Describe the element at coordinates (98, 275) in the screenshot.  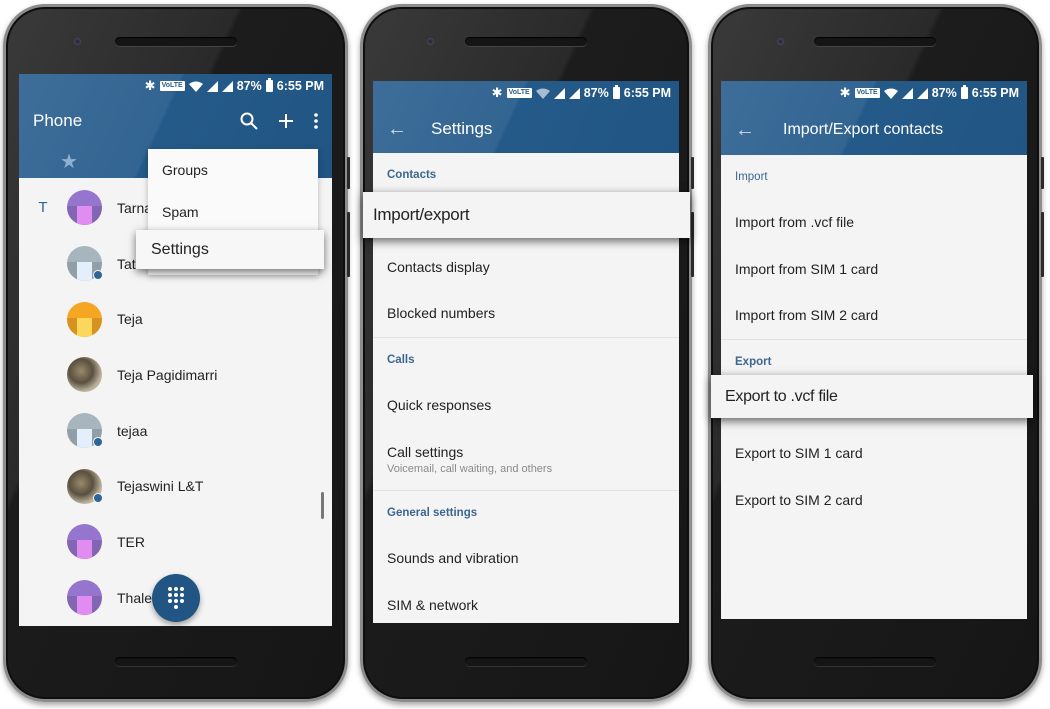
I see `linked-account-badge-icon` at that location.